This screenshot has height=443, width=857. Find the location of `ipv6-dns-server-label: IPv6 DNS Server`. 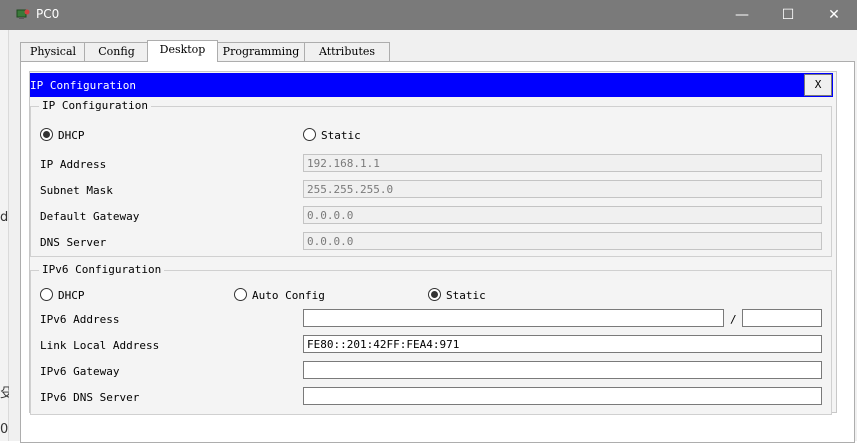

ipv6-dns-server-label: IPv6 DNS Server is located at coordinates (90, 397).